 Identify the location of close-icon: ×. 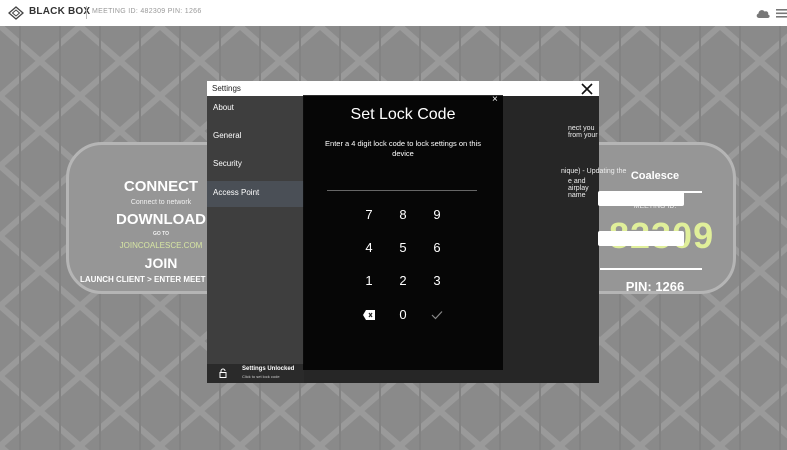
(495, 99).